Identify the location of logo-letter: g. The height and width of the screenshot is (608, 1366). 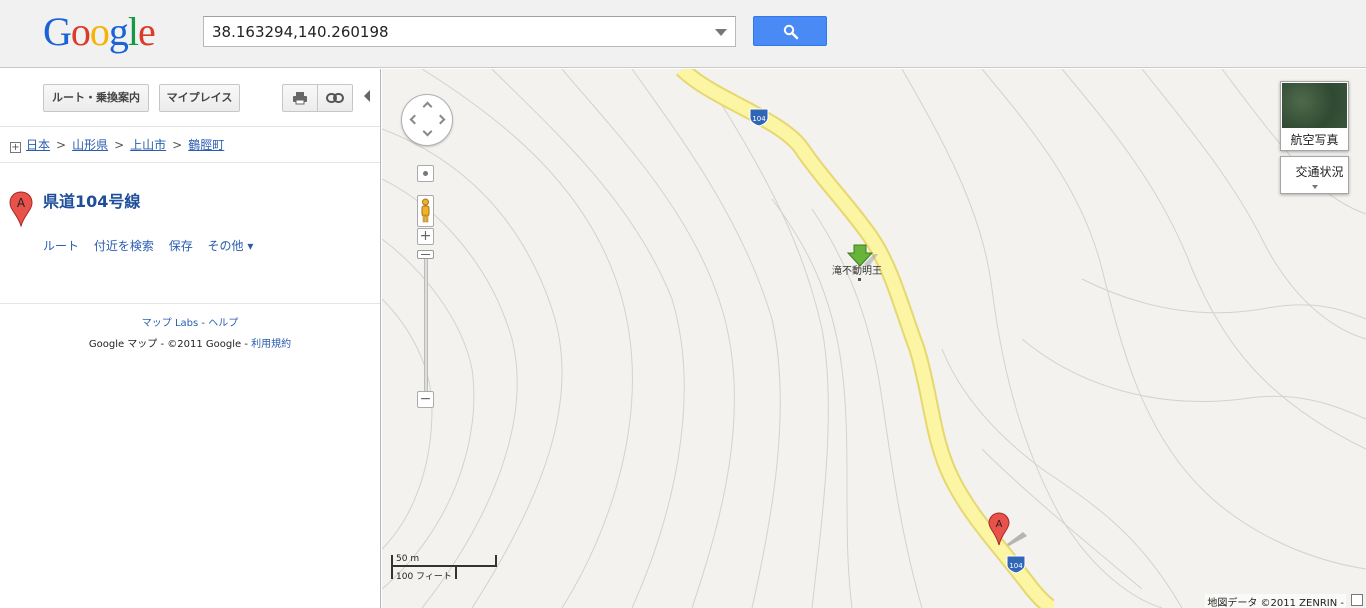
(118, 31).